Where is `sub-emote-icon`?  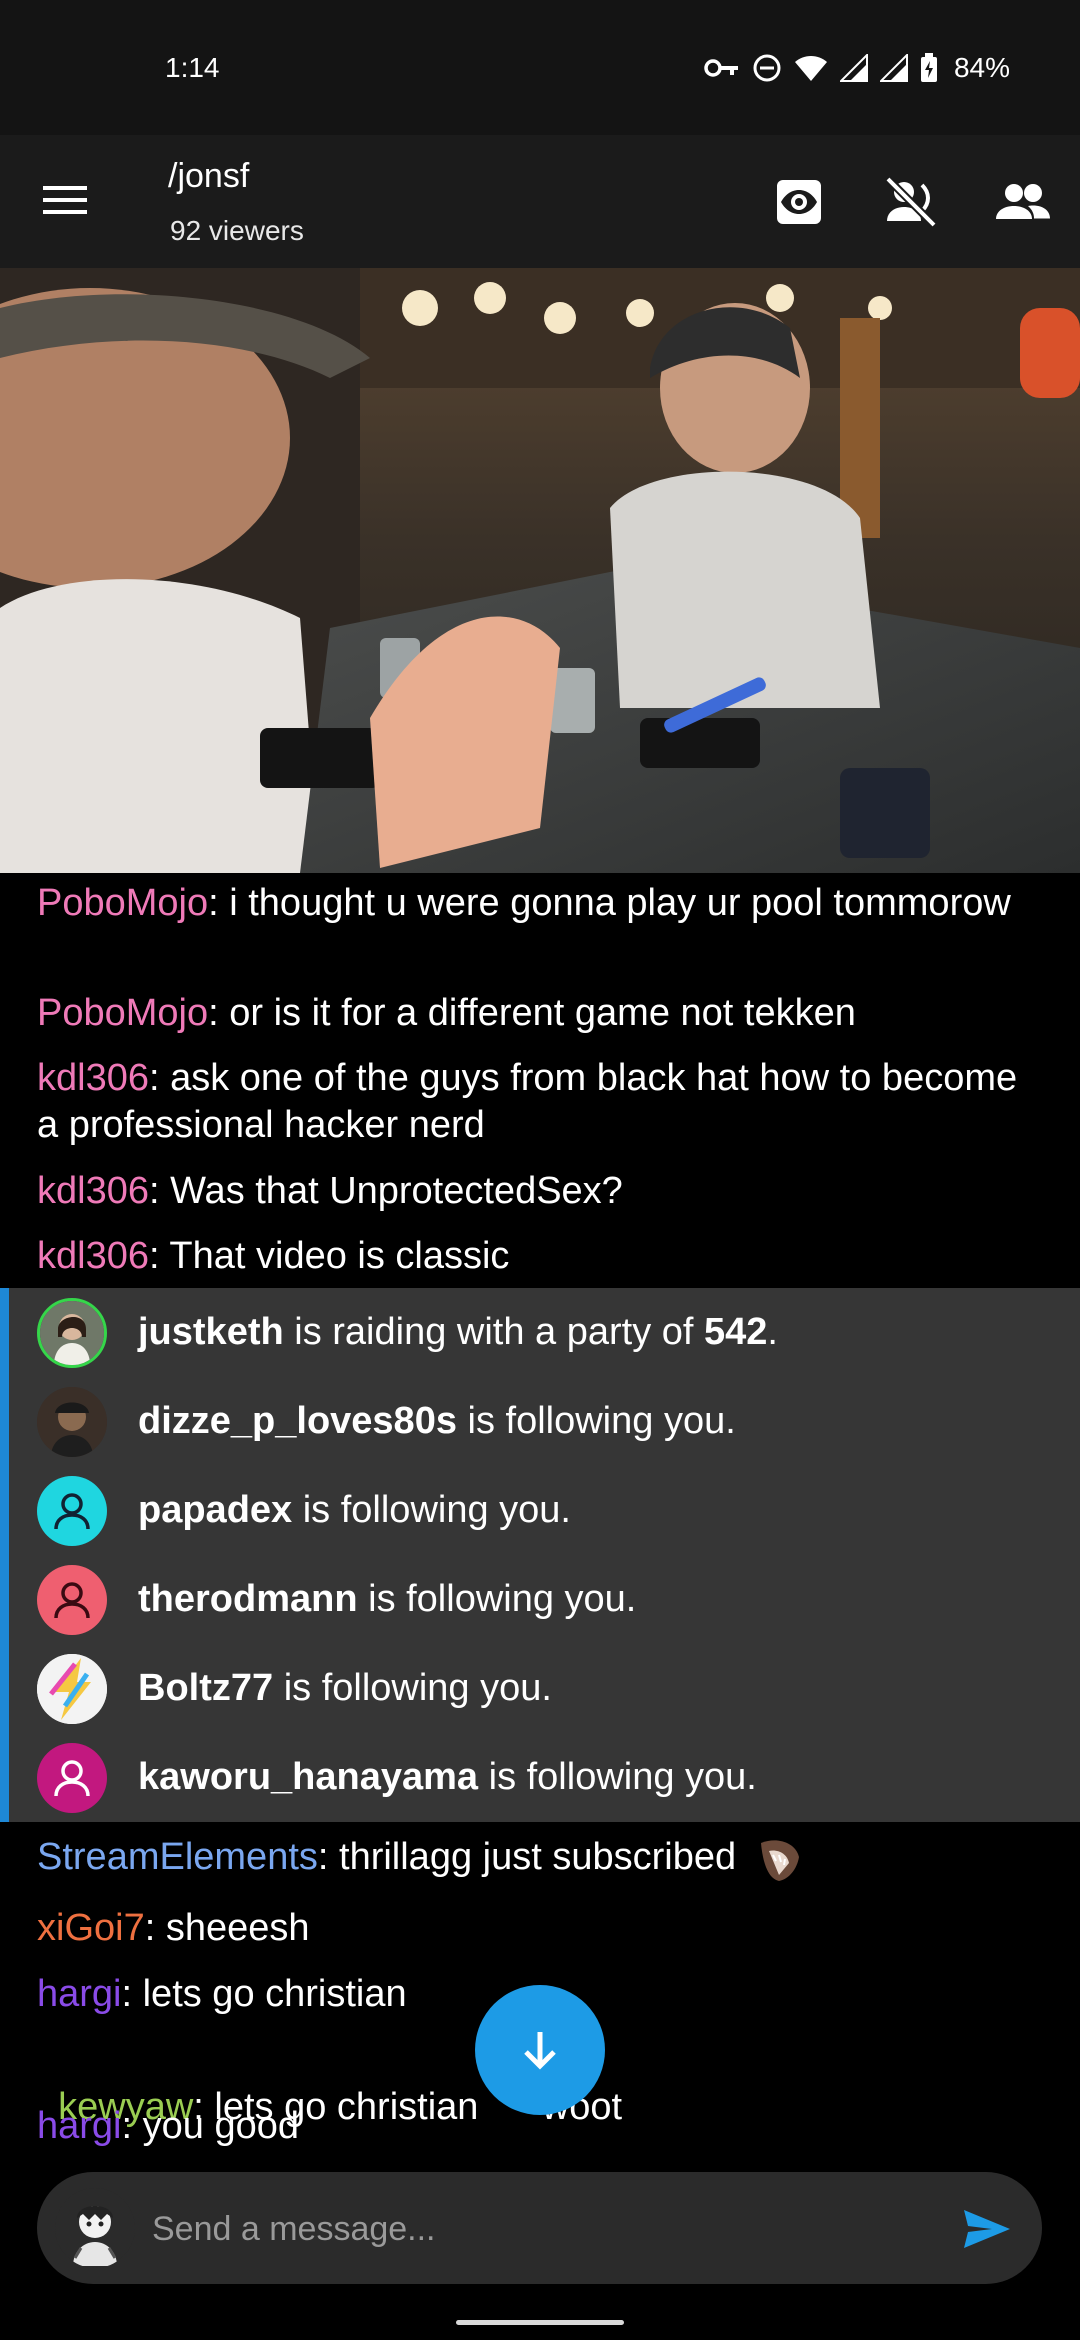 sub-emote-icon is located at coordinates (779, 1860).